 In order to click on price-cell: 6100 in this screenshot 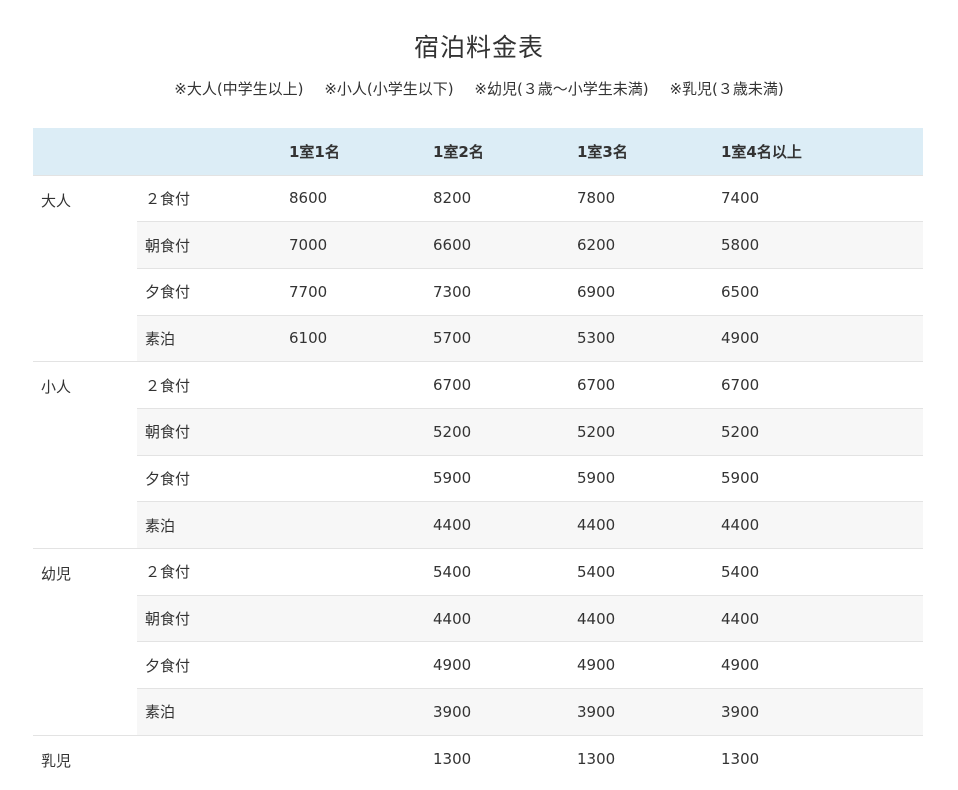, I will do `click(353, 338)`.